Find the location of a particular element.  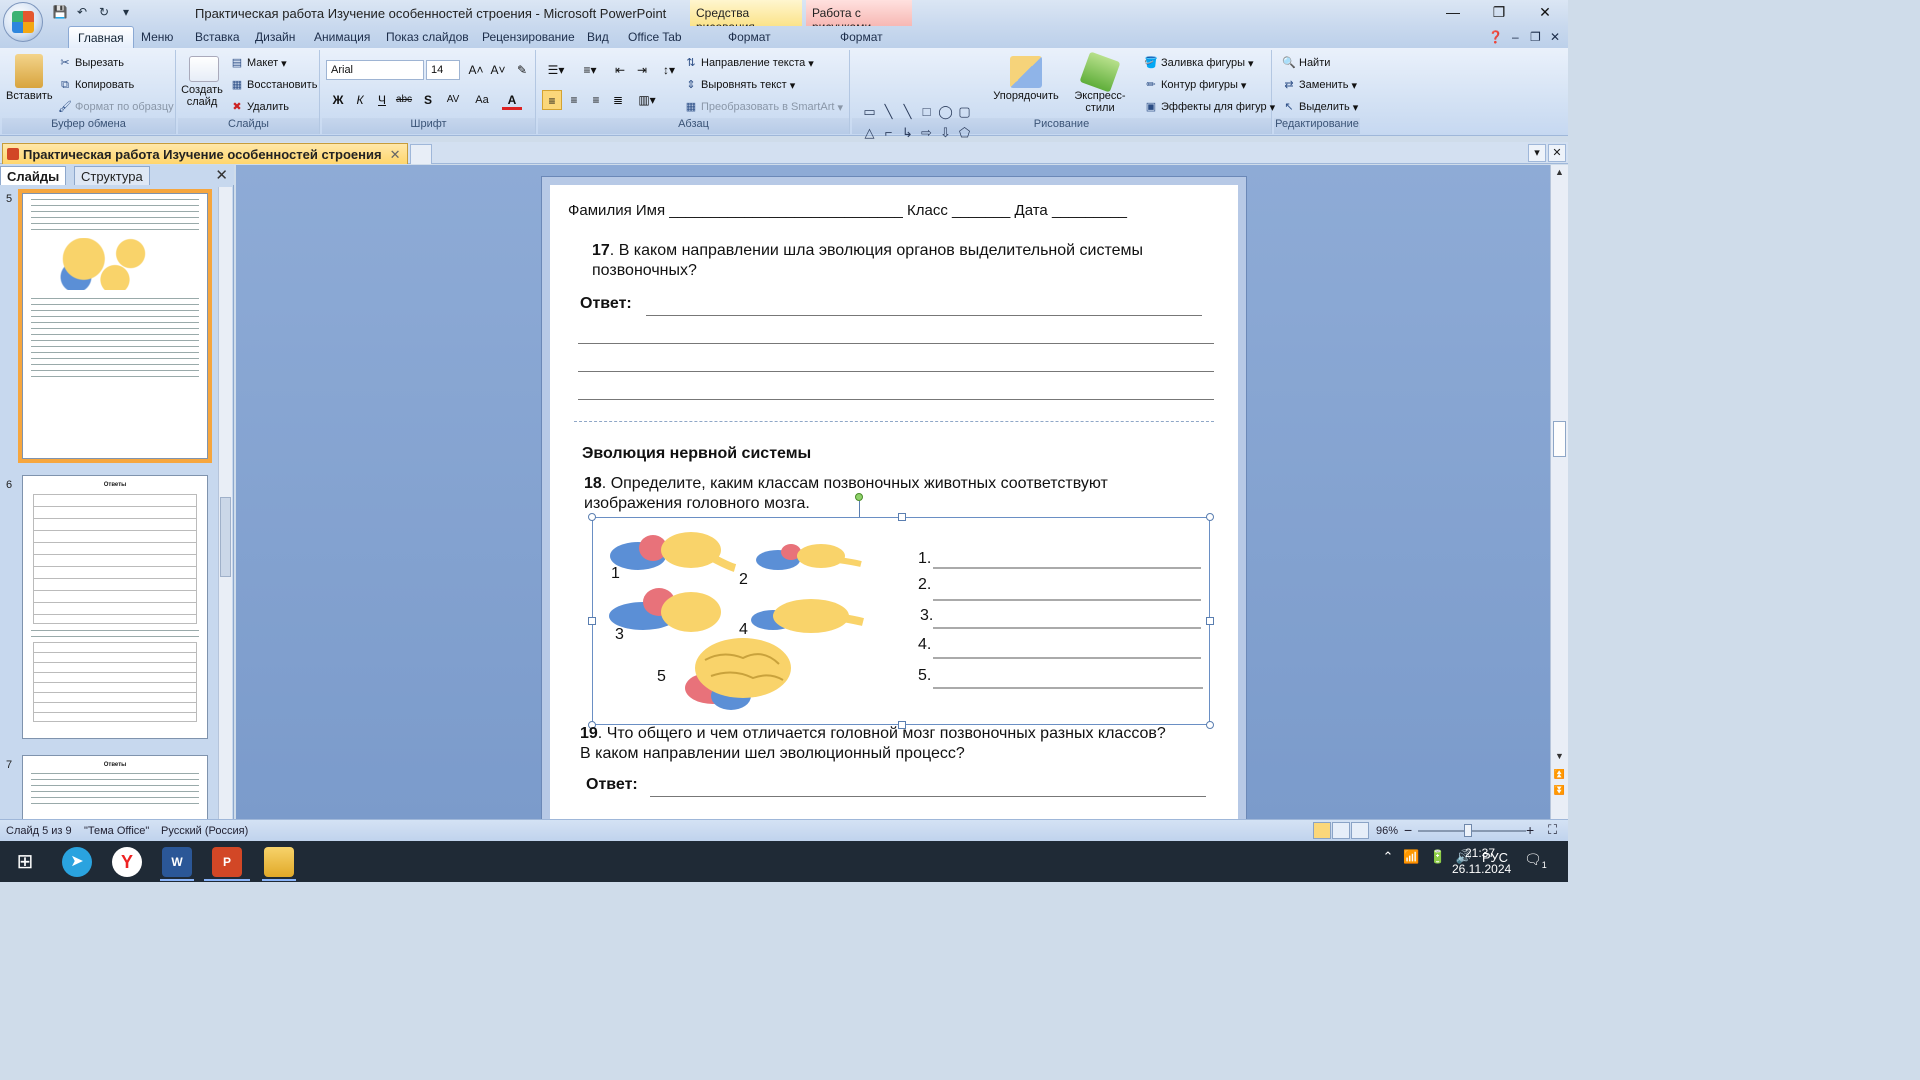

close-button: ✕ is located at coordinates (1545, 13).